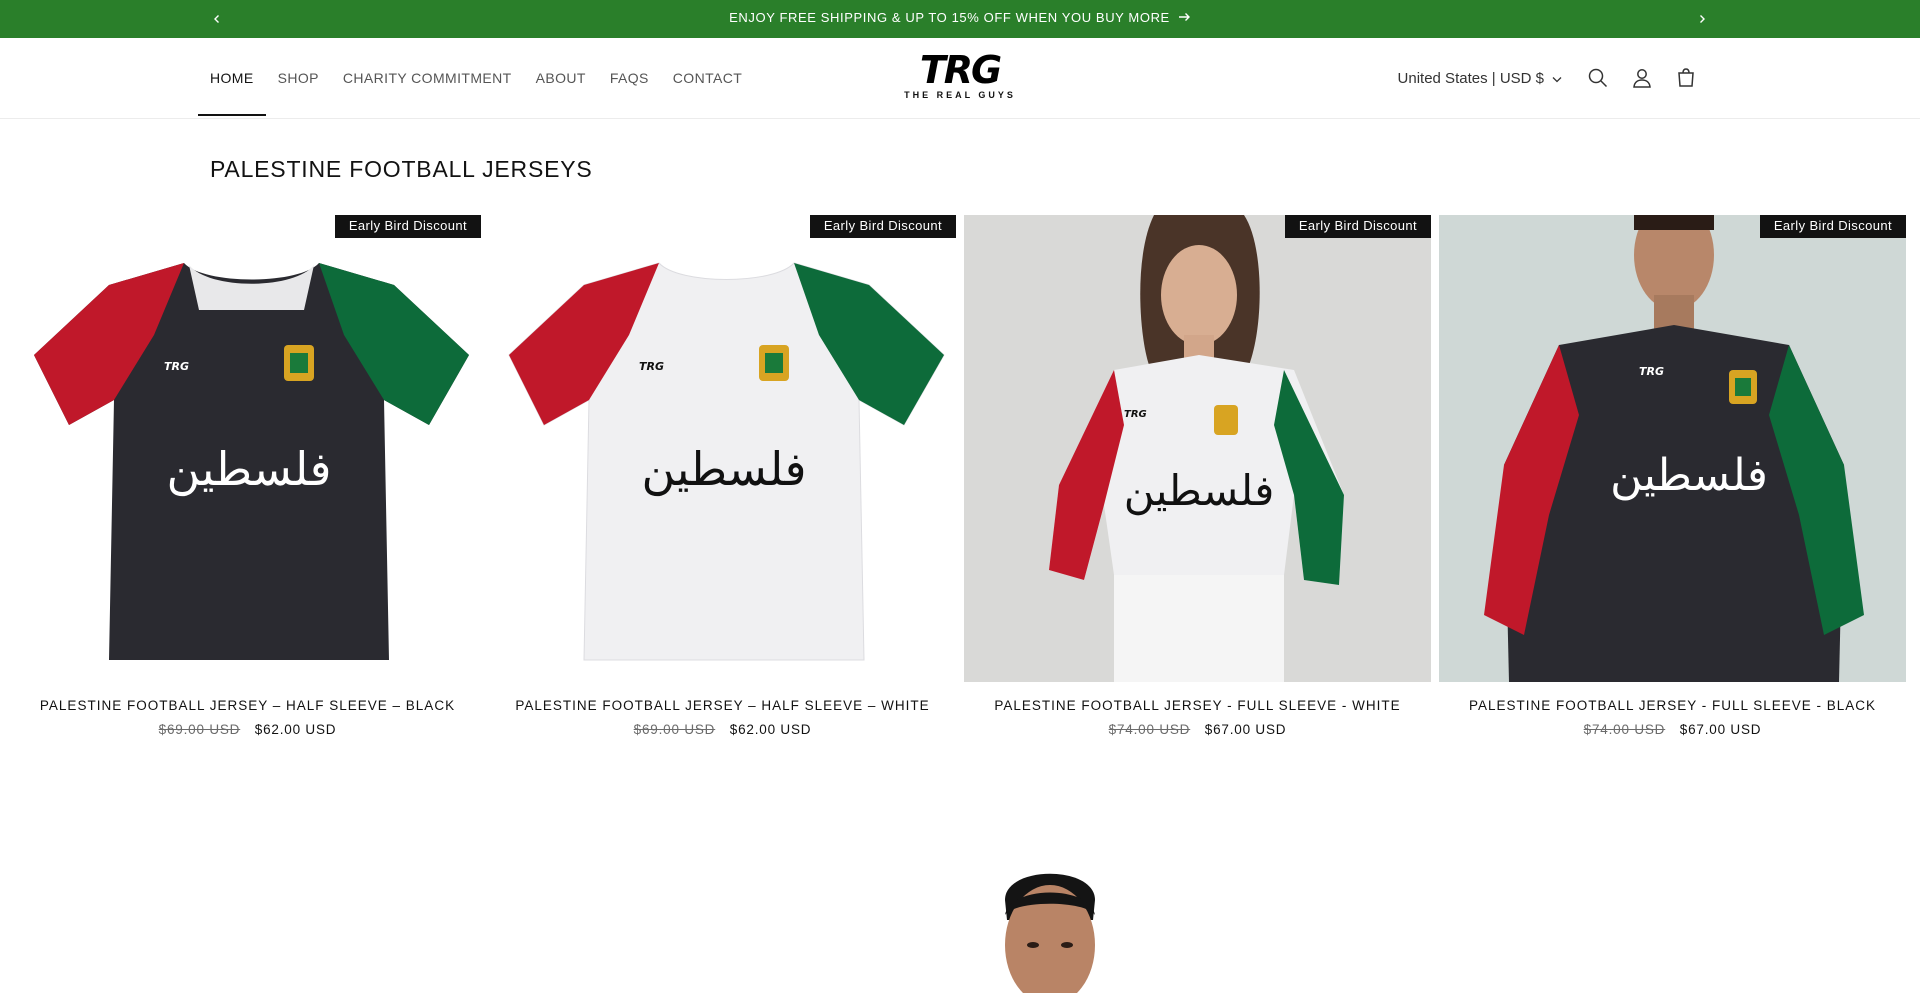 Image resolution: width=1920 pixels, height=993 pixels. I want to click on collection-title: PALESTINE FOOTBALL JERSEYS, so click(401, 169).